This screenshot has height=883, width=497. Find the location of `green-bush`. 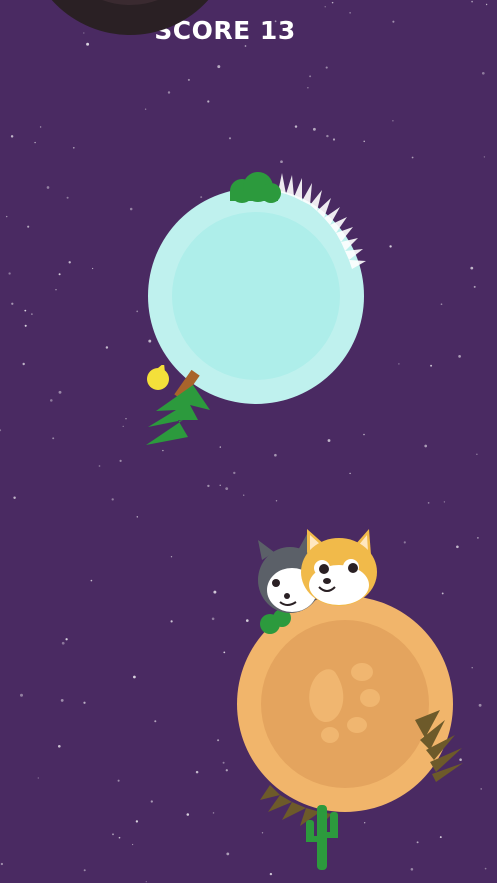

green-bush is located at coordinates (255, 187).